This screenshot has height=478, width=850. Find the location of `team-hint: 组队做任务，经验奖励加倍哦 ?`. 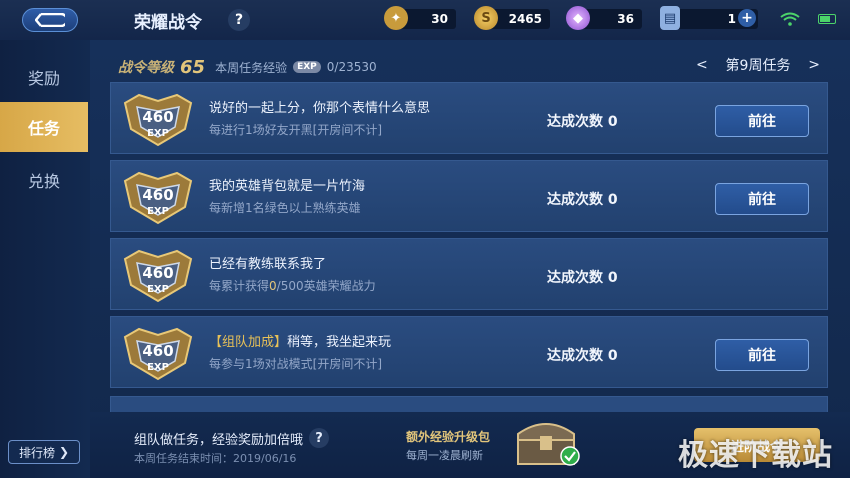

team-hint: 组队做任务，经验奖励加倍哦 ? is located at coordinates (232, 438).